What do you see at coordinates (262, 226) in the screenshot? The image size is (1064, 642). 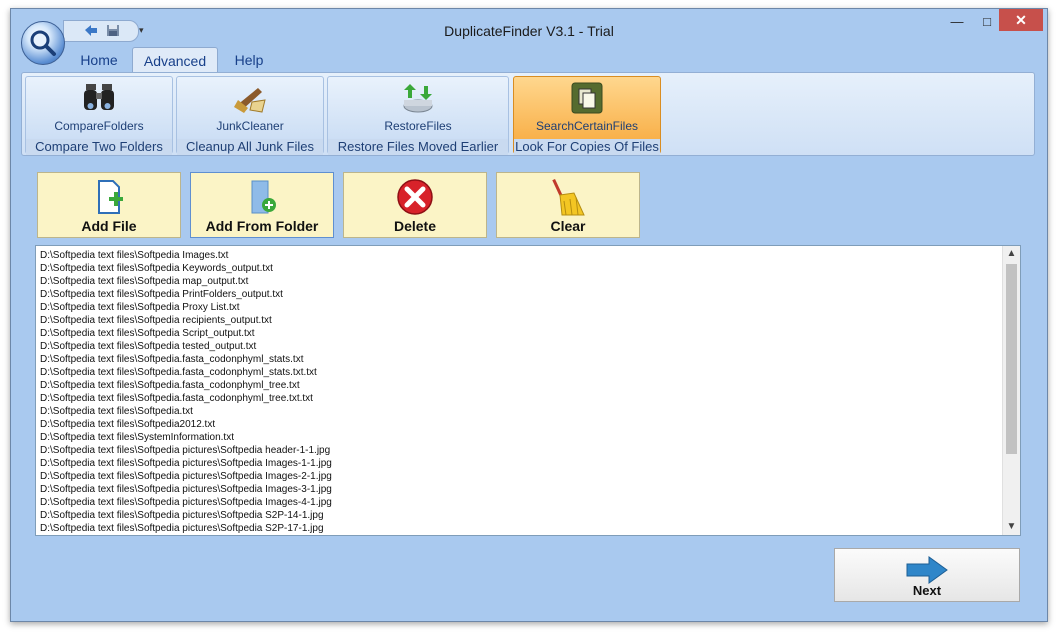 I see `add-from-folder-label: Add From Folder` at bounding box center [262, 226].